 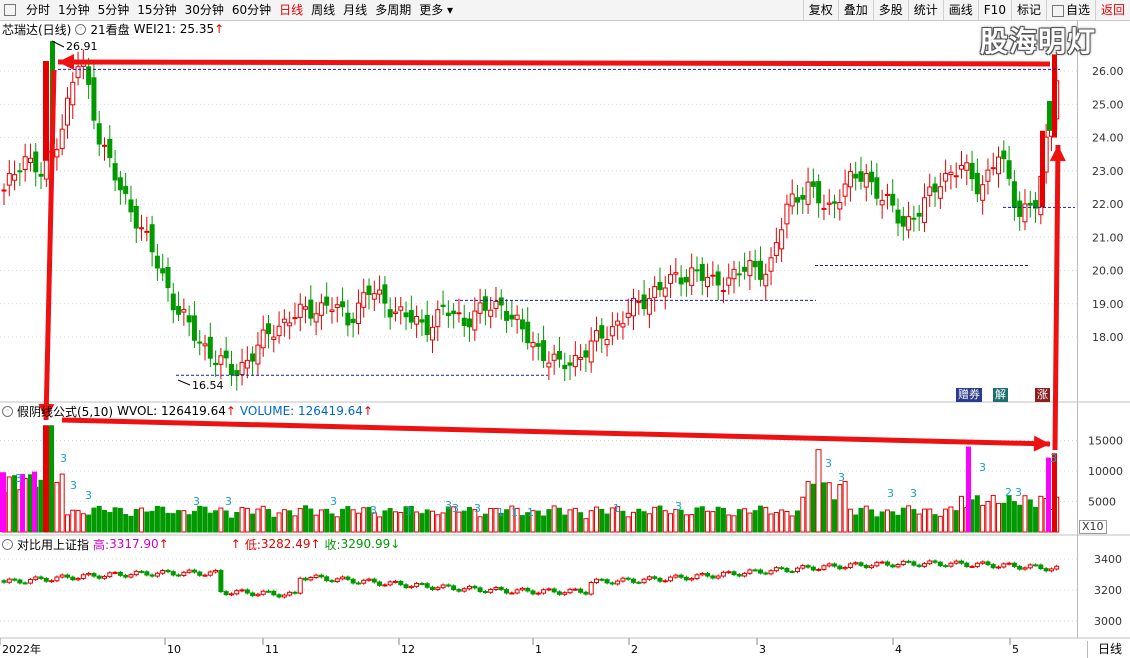 I want to click on badge-jie: 解, so click(x=1000, y=395).